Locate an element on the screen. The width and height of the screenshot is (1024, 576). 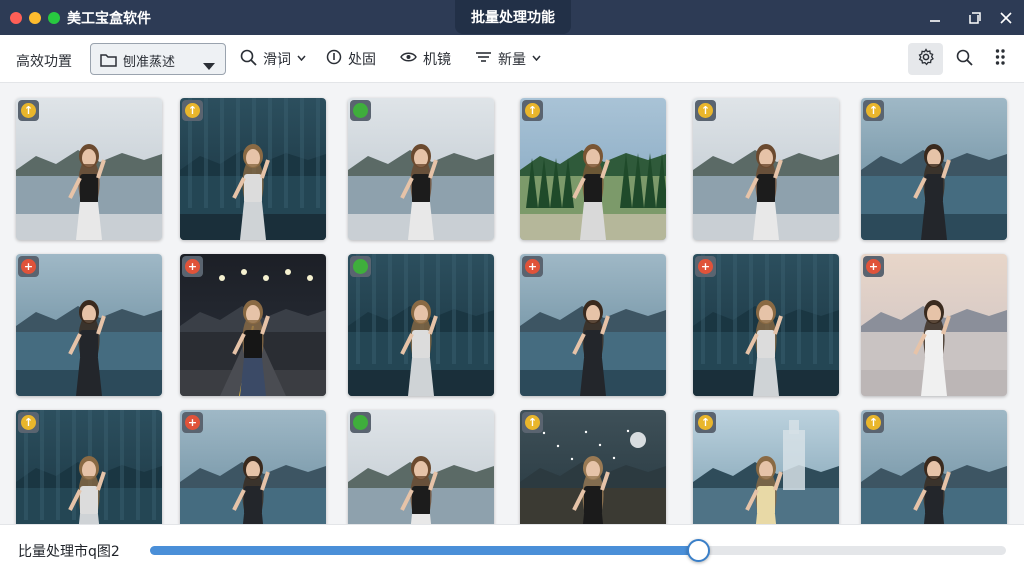
toolbar-item-mirror: 机镜 is located at coordinates (425, 59).